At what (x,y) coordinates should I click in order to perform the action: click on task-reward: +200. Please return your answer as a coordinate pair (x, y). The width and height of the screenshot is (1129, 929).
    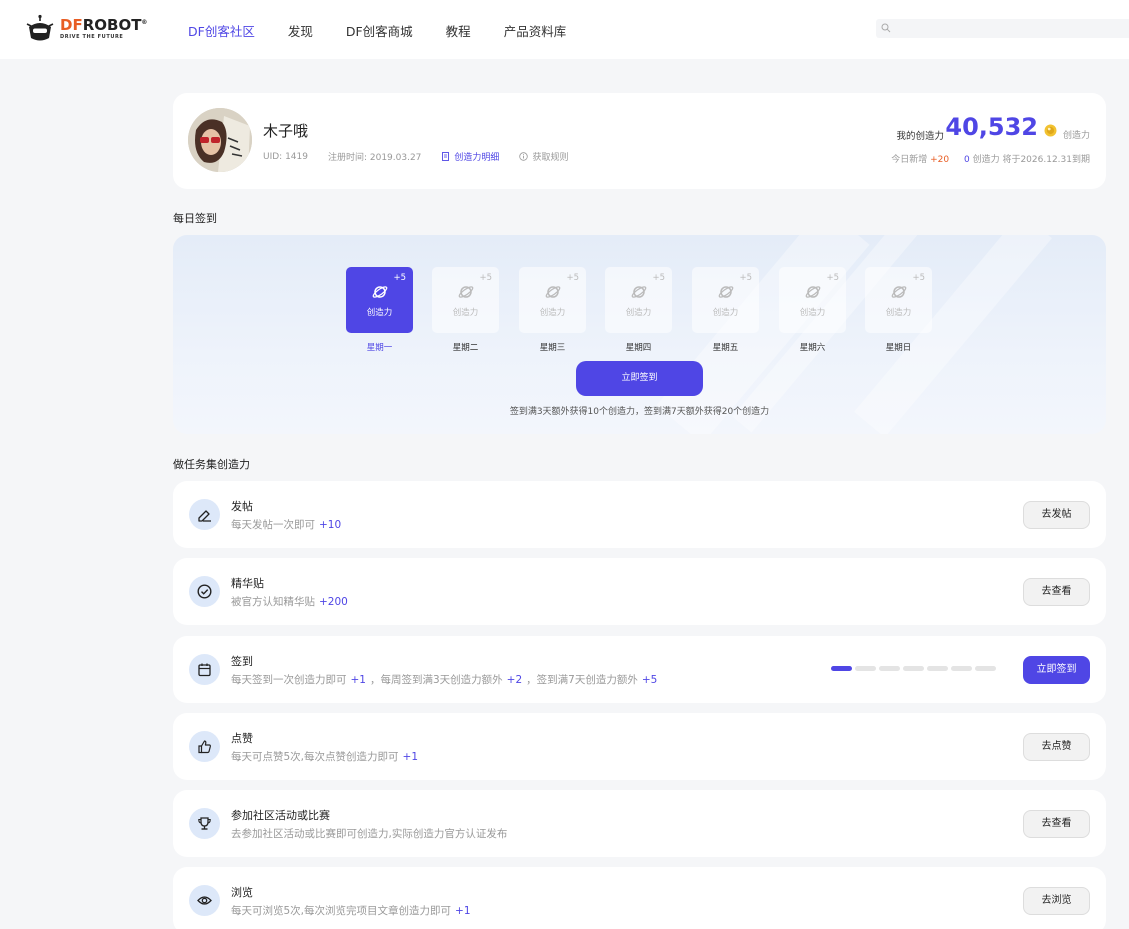
    Looking at the image, I should click on (333, 602).